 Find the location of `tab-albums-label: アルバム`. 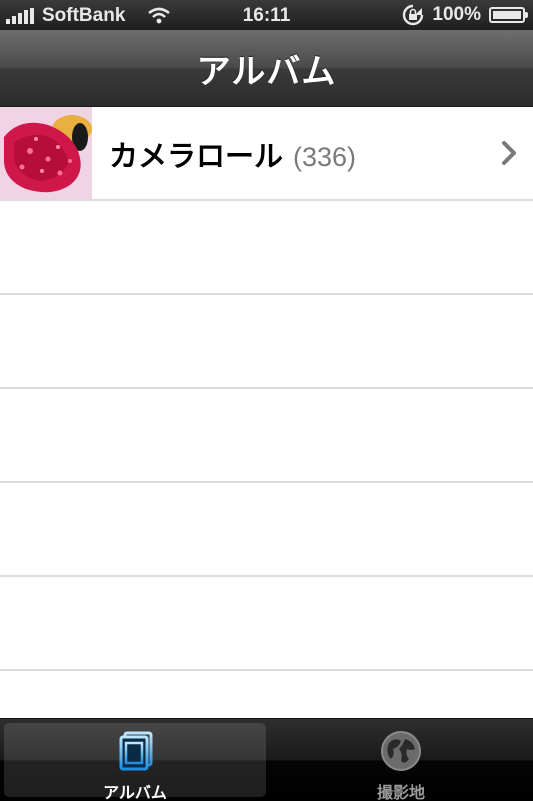

tab-albums-label: アルバム is located at coordinates (135, 792).